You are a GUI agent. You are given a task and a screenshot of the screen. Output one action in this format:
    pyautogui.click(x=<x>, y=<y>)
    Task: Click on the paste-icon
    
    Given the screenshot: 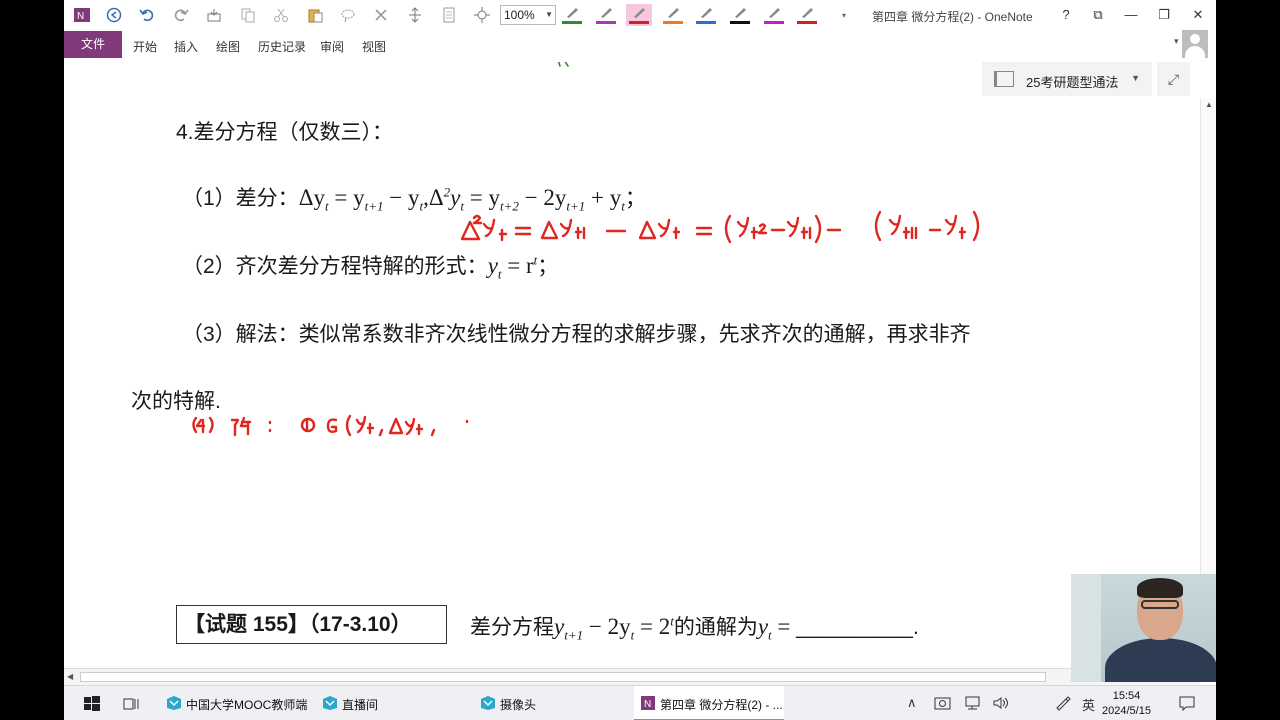 What is the action you would take?
    pyautogui.click(x=315, y=15)
    